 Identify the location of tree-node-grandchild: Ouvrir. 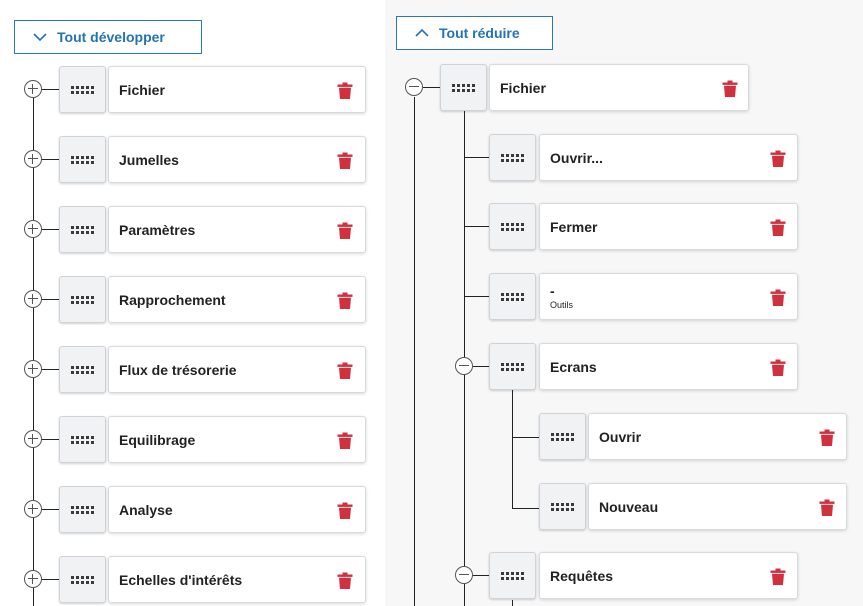
(717, 436).